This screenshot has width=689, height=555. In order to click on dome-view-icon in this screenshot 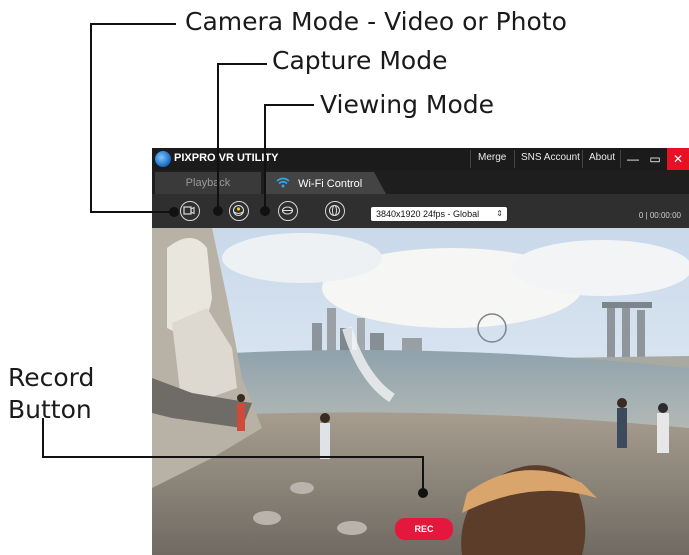, I will do `click(287, 210)`.